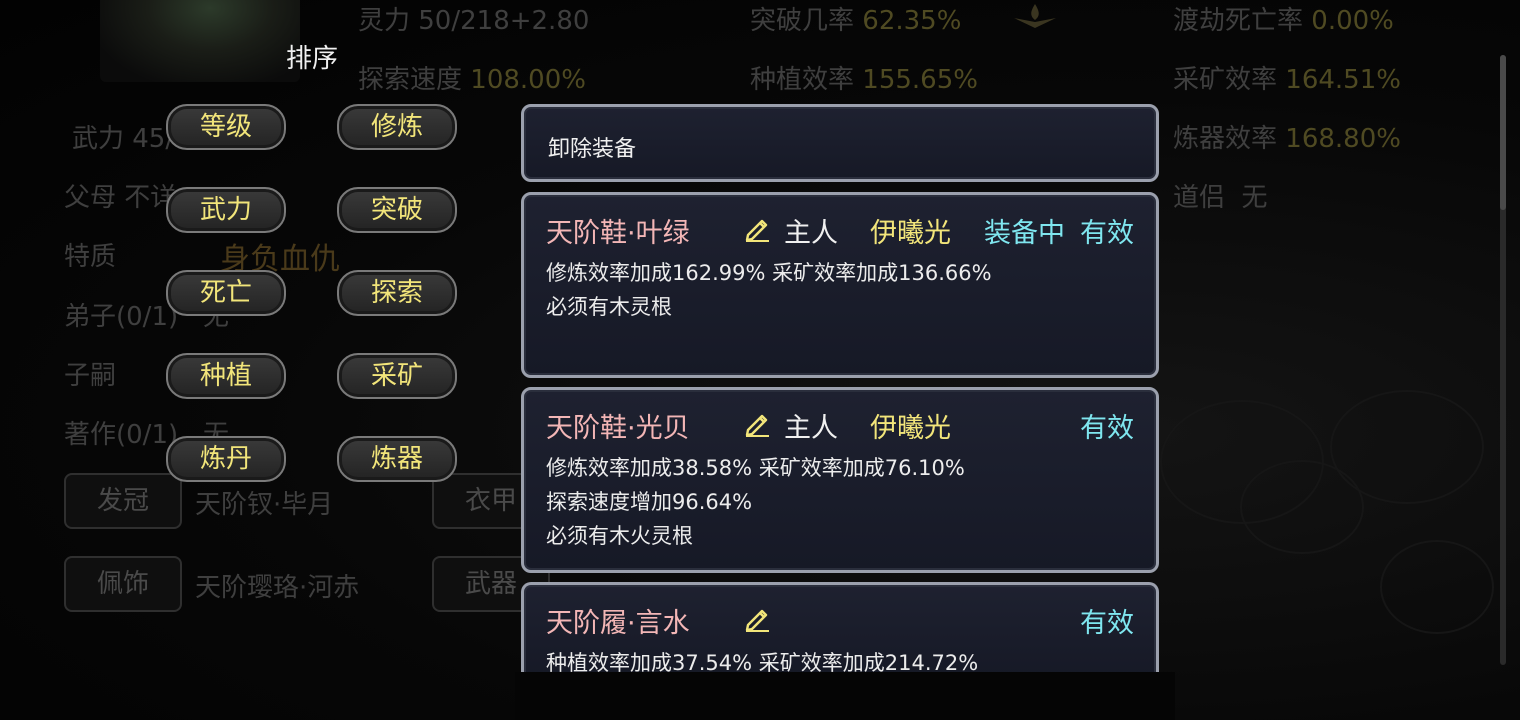  I want to click on stat-mining: 采矿效率 164.51%, so click(1287, 80).